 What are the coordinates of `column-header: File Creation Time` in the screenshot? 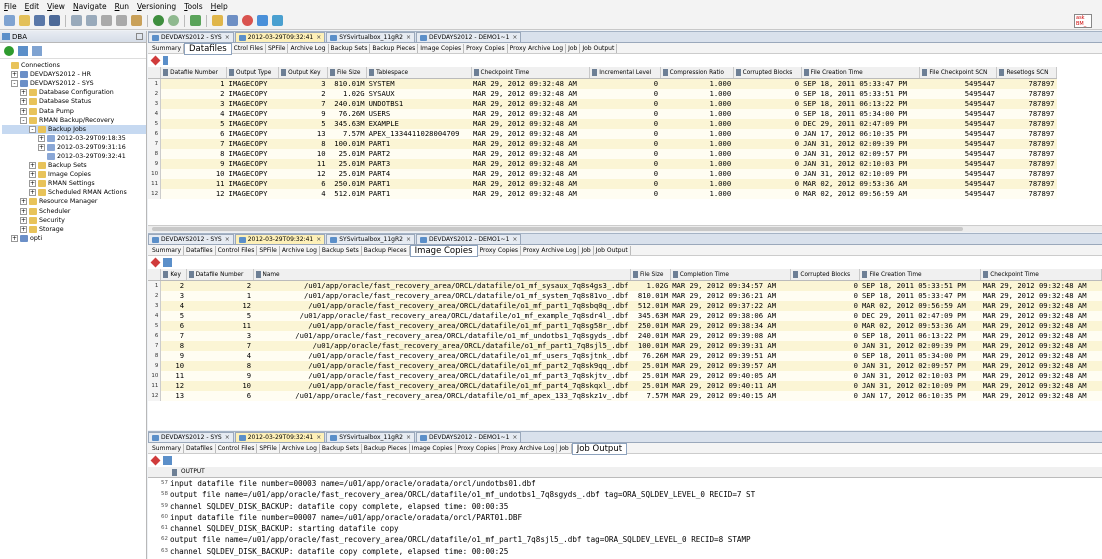 It's located at (861, 73).